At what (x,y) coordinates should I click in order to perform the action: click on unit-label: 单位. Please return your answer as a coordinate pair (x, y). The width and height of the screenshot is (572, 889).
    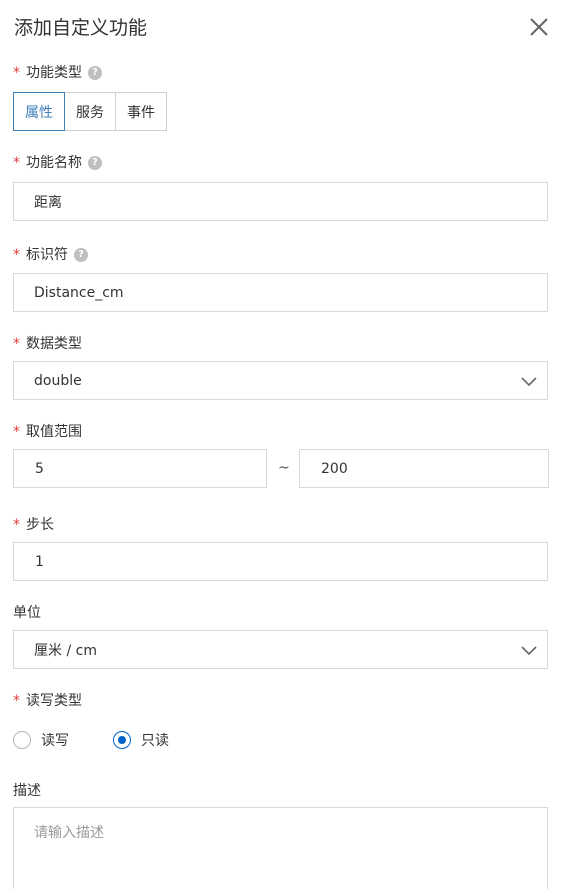
    Looking at the image, I should click on (27, 613).